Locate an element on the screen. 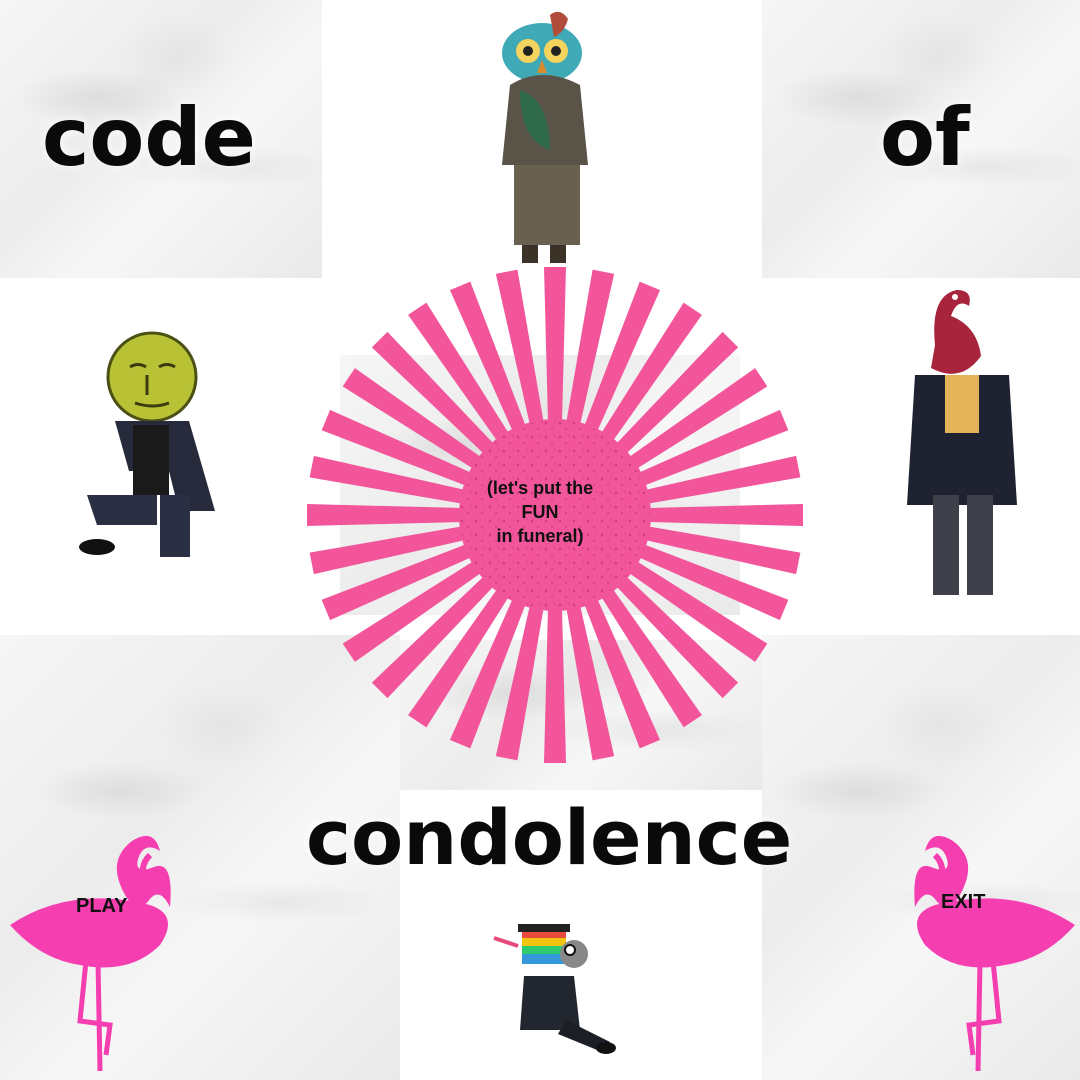  tagline-line-1: (let's put the is located at coordinates (540, 488).